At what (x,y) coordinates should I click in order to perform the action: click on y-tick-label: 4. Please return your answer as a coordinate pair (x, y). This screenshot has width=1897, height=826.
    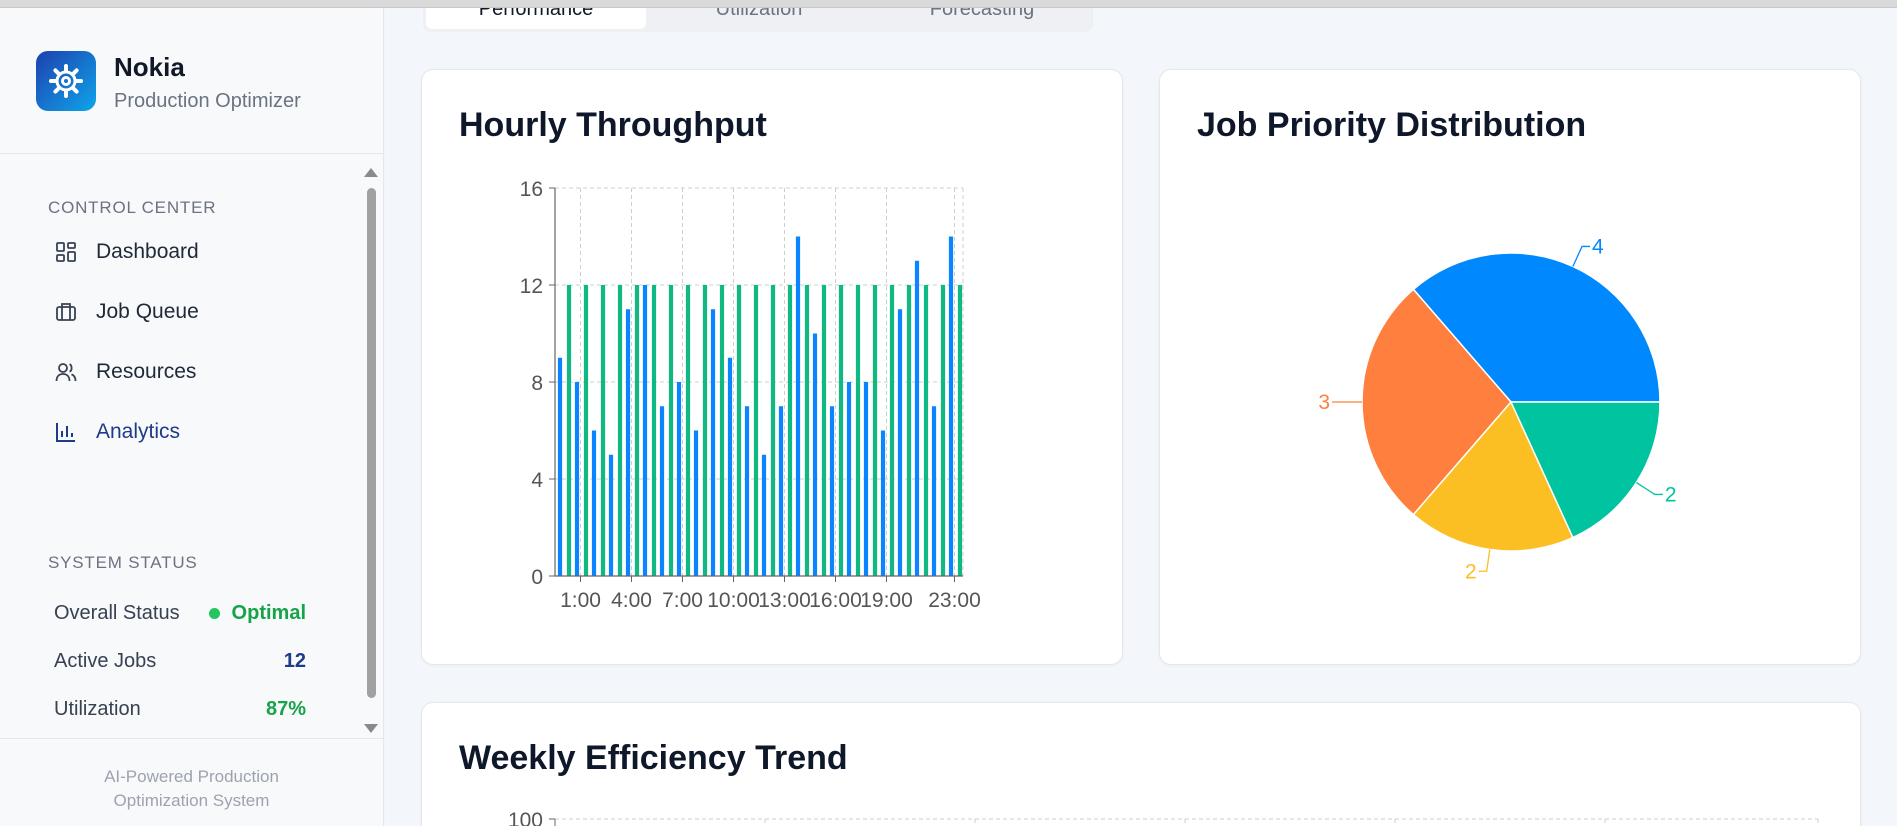
    Looking at the image, I should click on (537, 480).